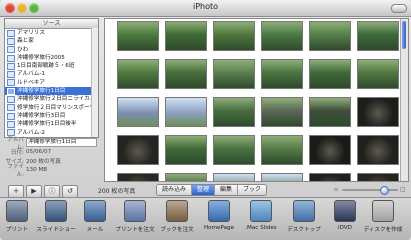 The width and height of the screenshot is (411, 240). What do you see at coordinates (135, 211) in the screenshot?
I see `order-prints-icon` at bounding box center [135, 211].